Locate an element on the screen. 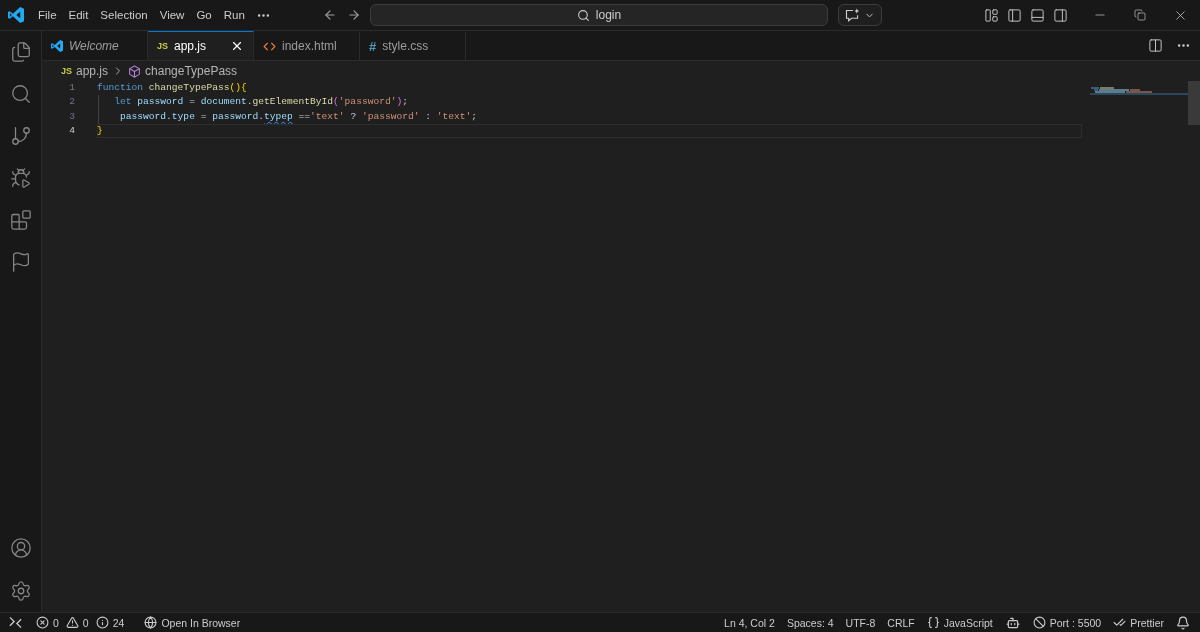 The width and height of the screenshot is (1200, 632). double-check-icon is located at coordinates (1120, 622).